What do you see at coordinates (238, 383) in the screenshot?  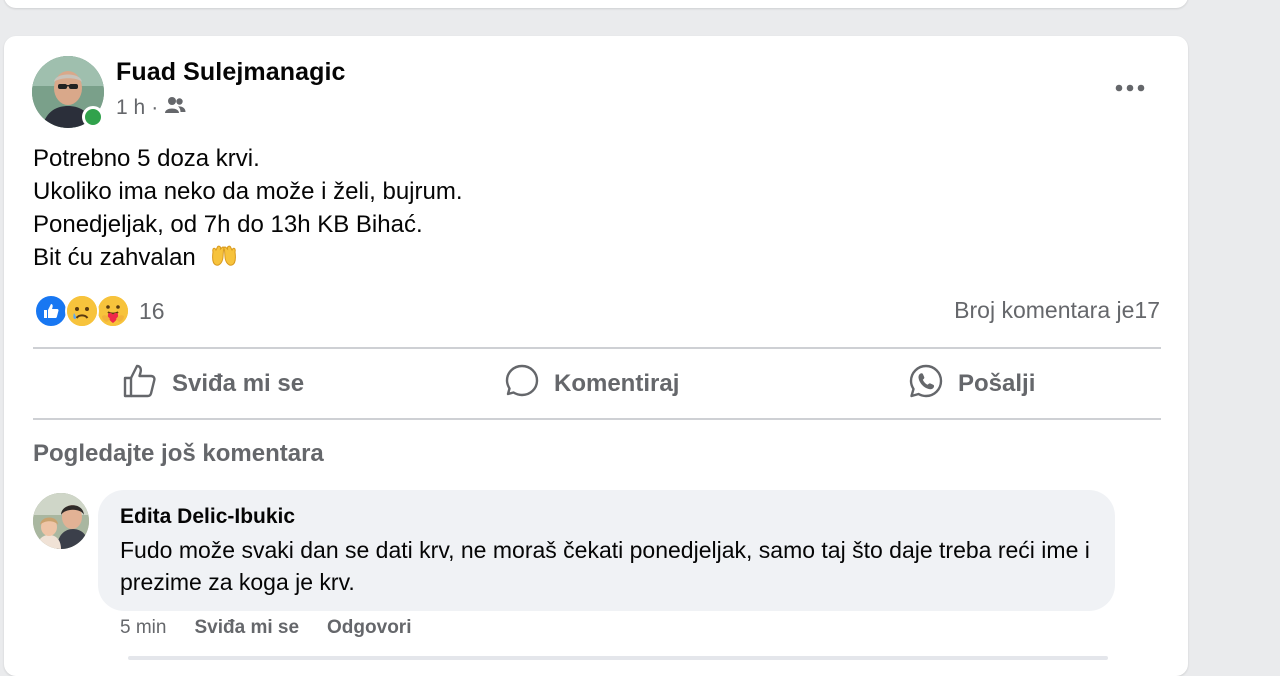 I see `like-label: Sviđa mi se` at bounding box center [238, 383].